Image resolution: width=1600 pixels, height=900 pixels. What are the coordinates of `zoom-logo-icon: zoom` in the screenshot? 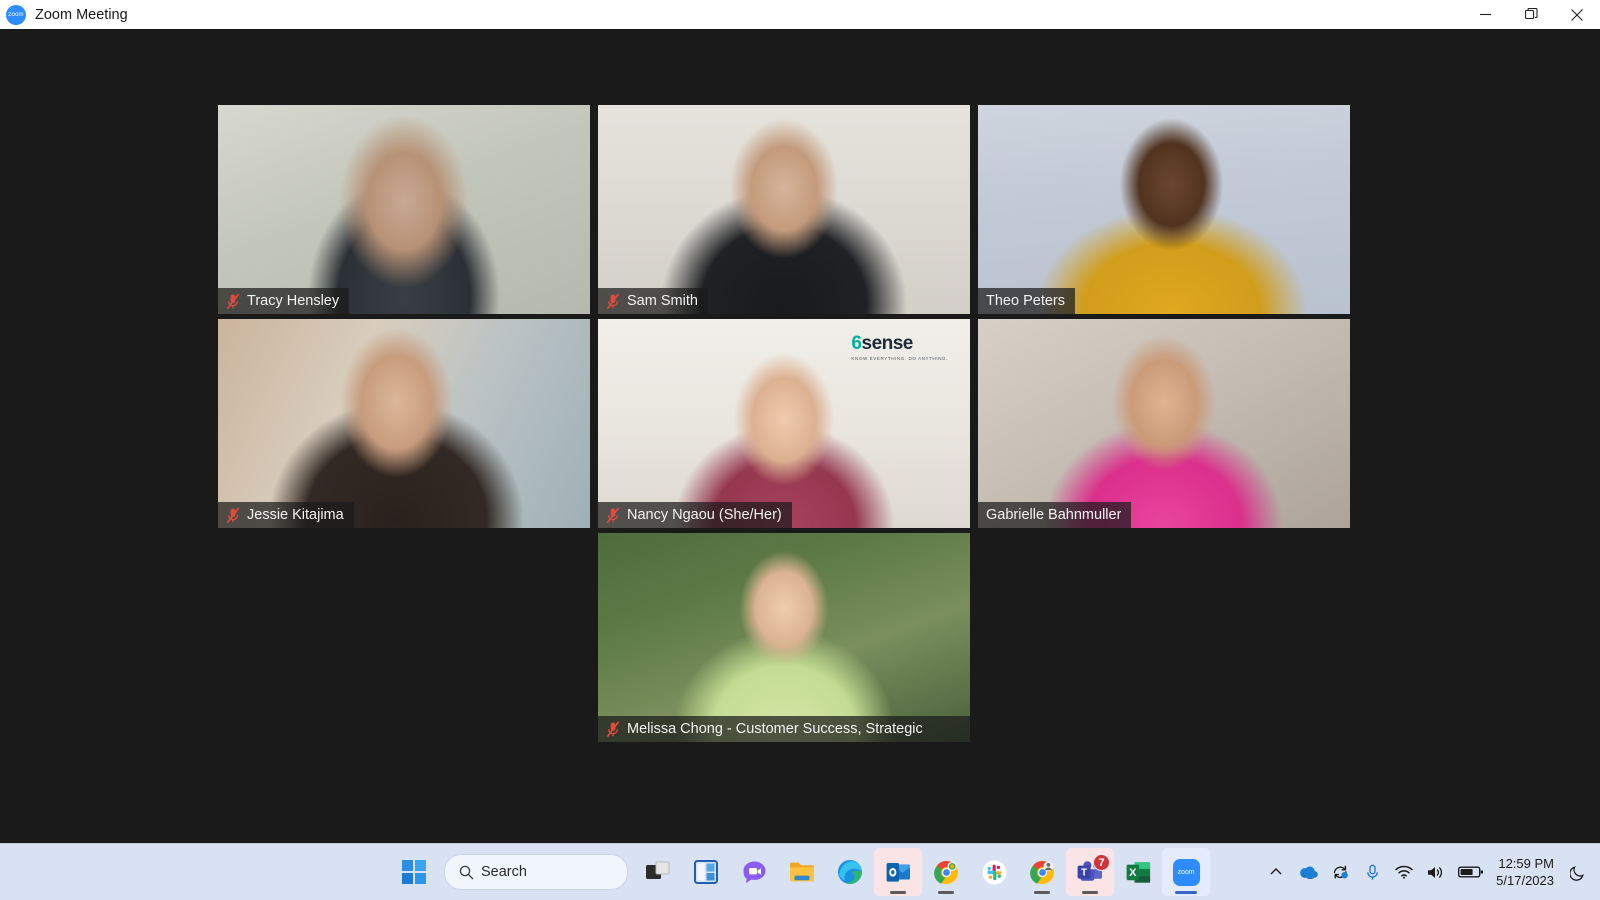 It's located at (16, 14).